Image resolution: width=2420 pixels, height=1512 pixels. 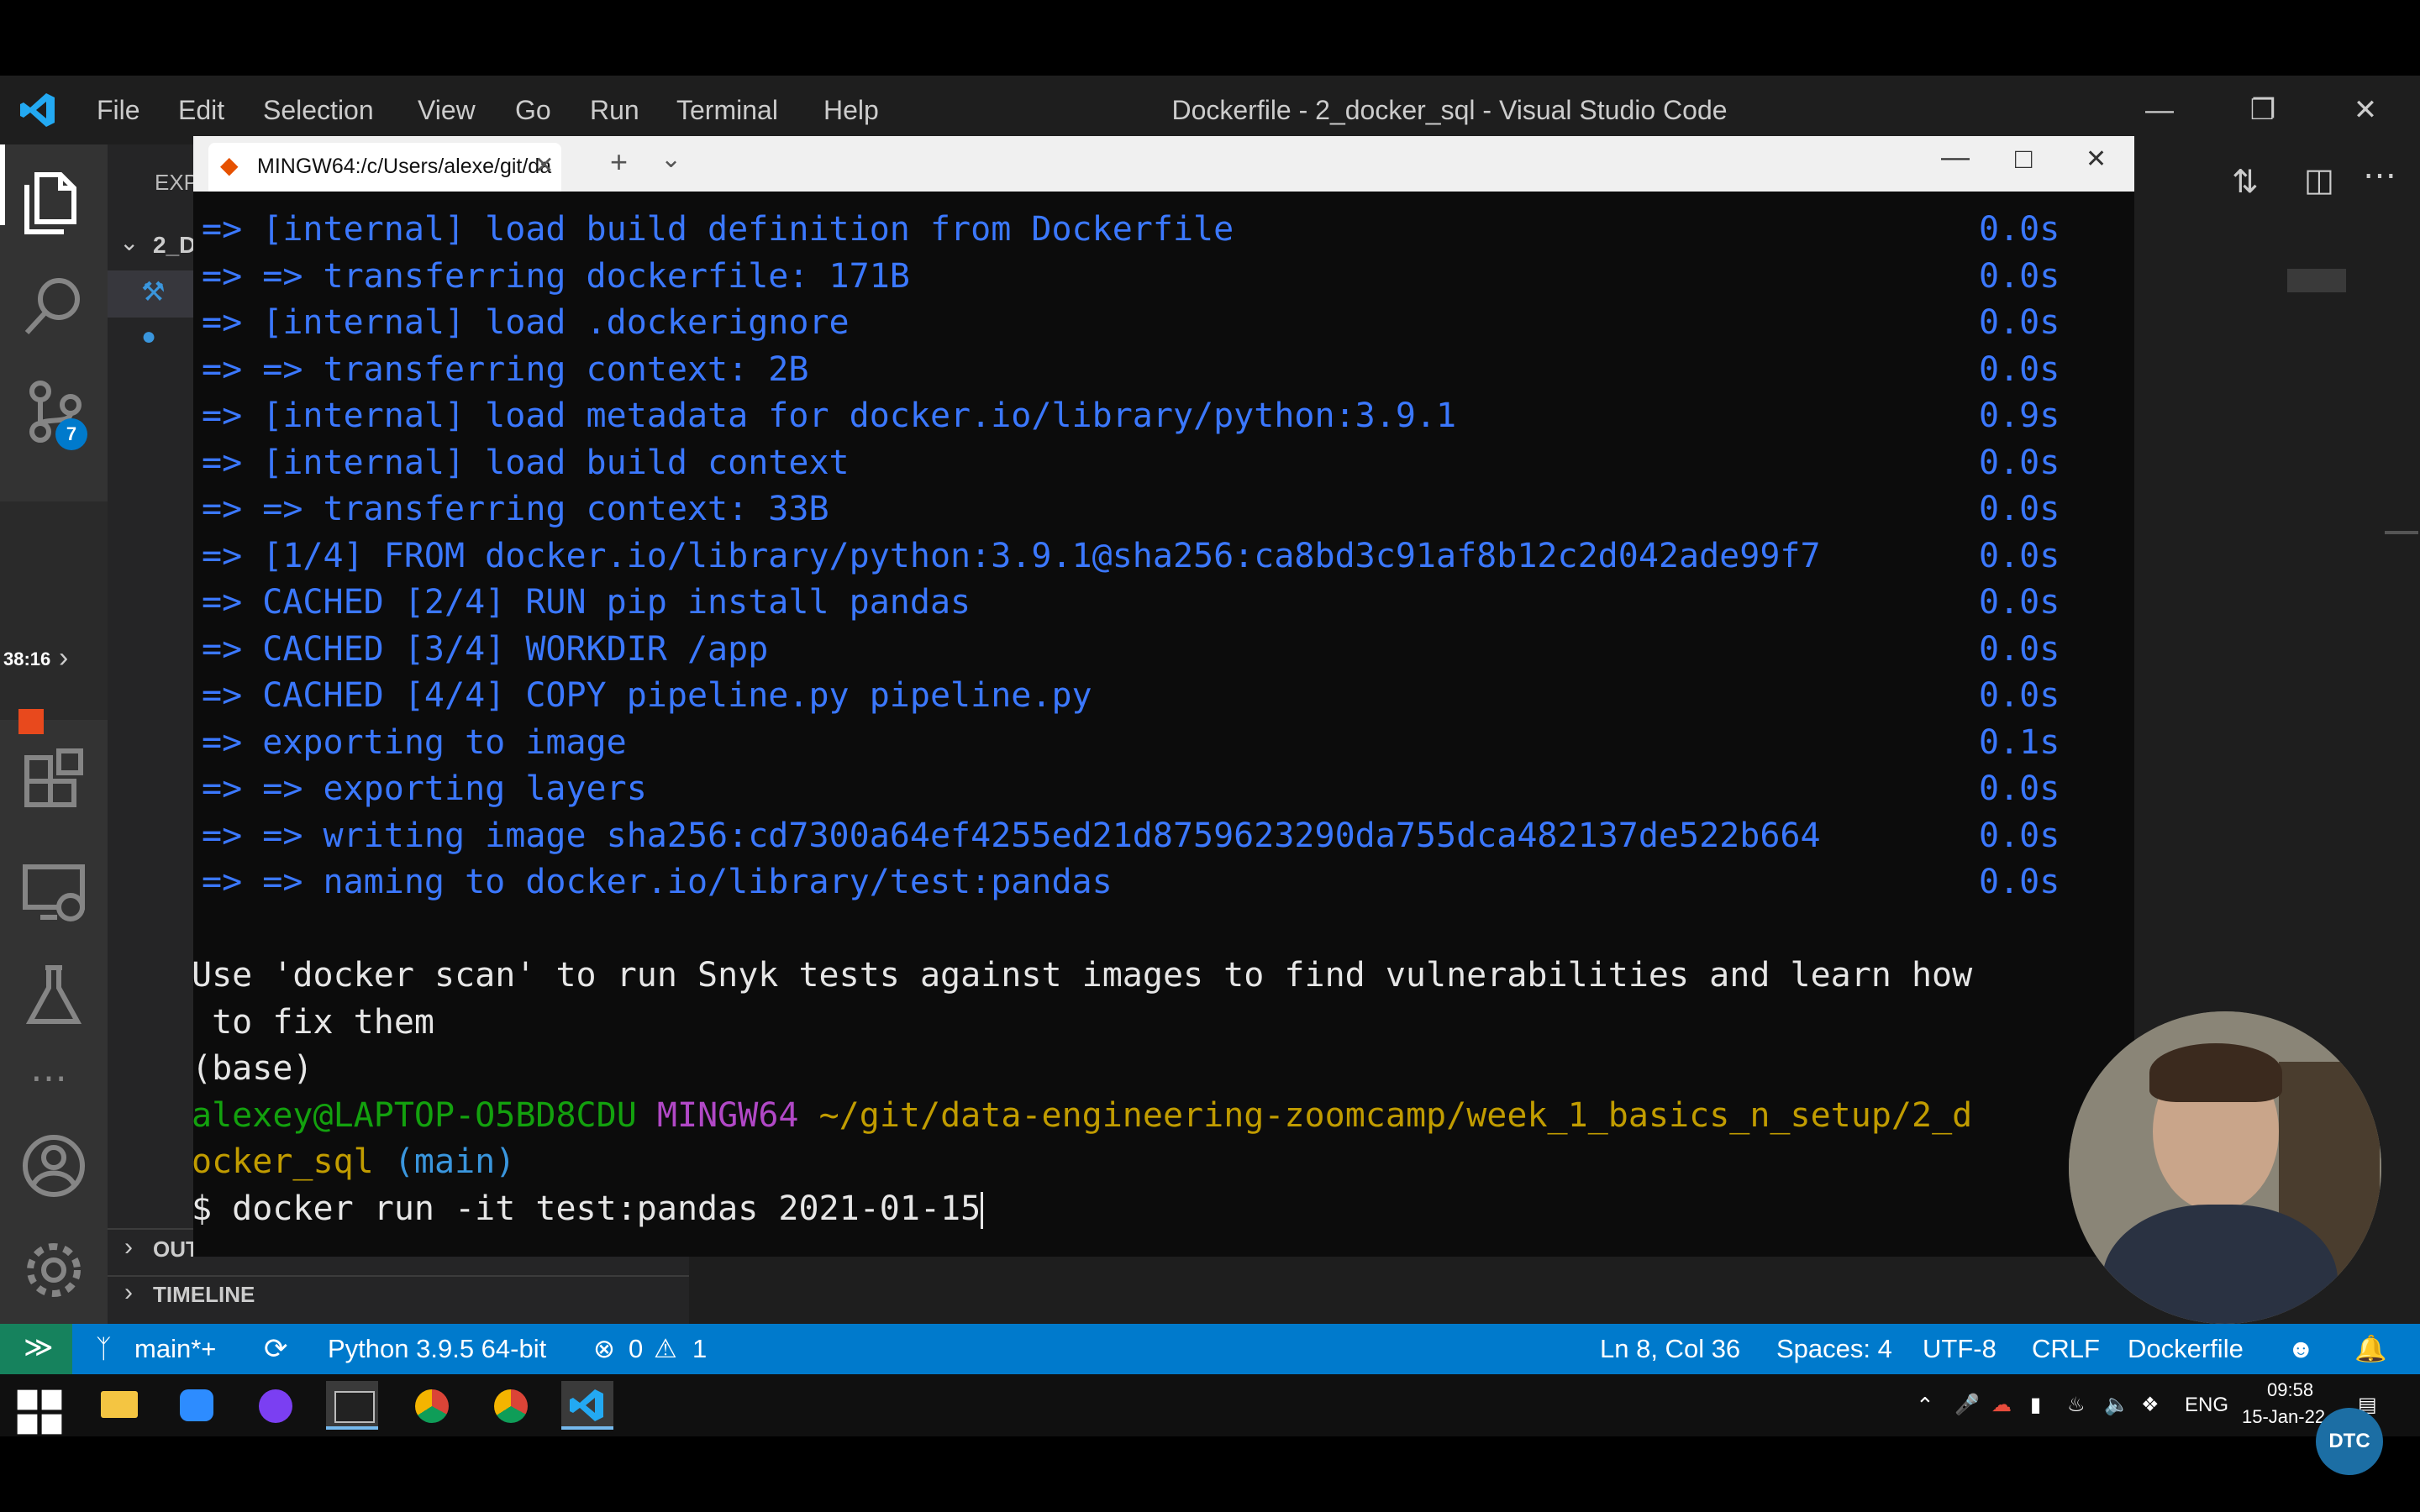 What do you see at coordinates (699, 1349) in the screenshot?
I see `warning-count: 1` at bounding box center [699, 1349].